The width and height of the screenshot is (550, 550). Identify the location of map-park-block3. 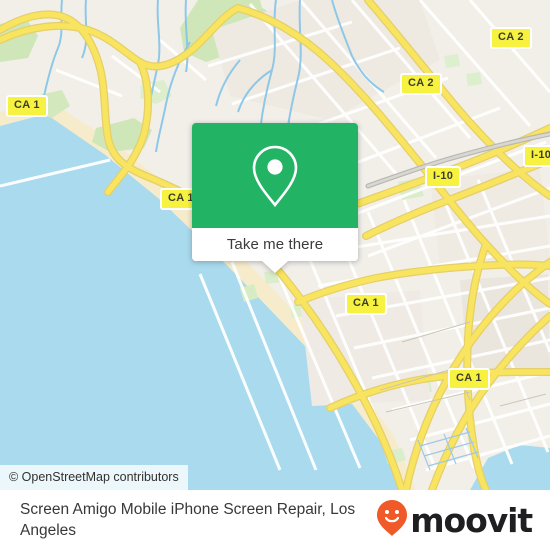
(474, 79).